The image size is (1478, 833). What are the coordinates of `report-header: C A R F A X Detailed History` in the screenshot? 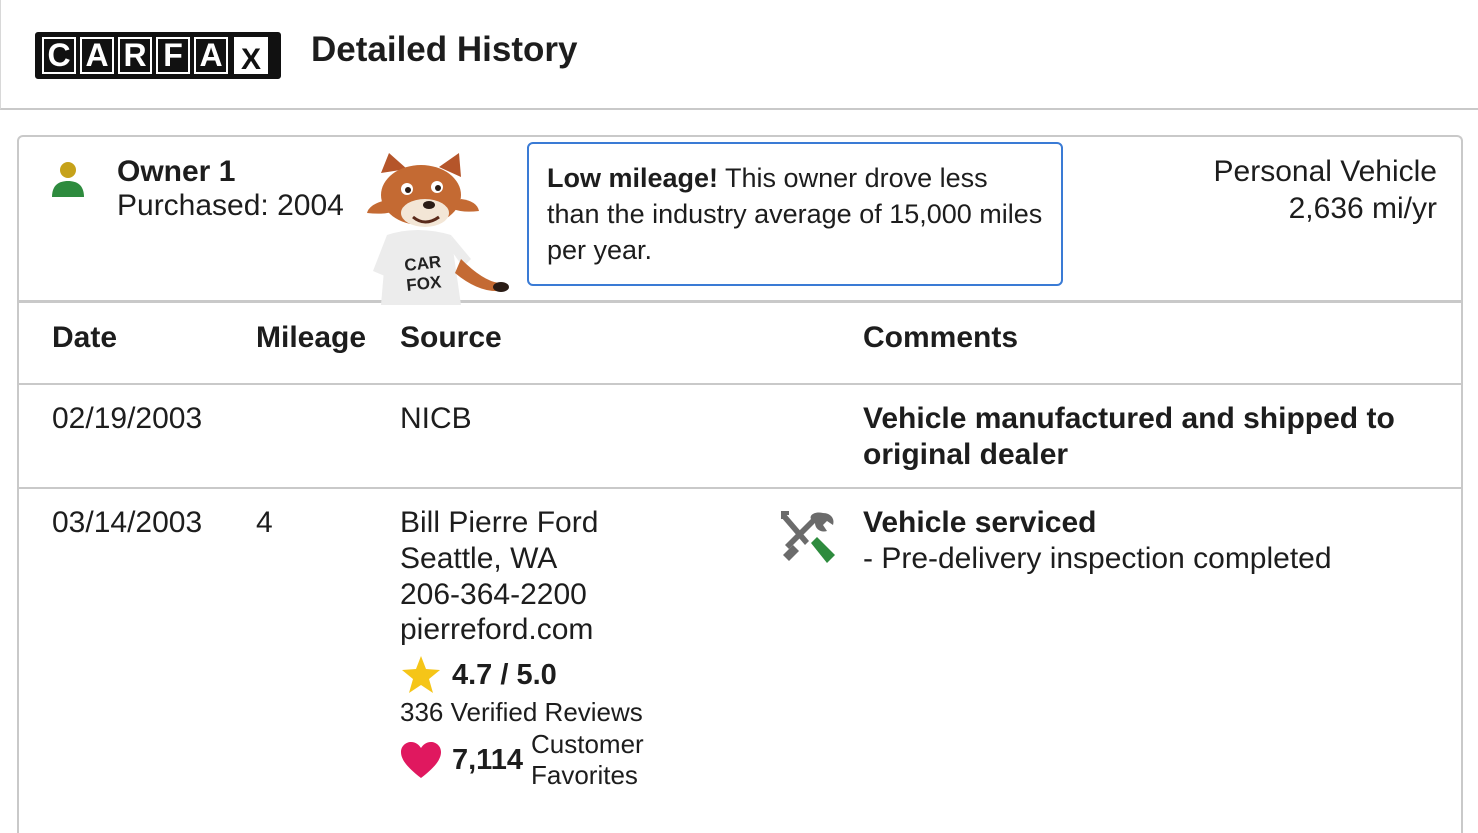 It's located at (739, 55).